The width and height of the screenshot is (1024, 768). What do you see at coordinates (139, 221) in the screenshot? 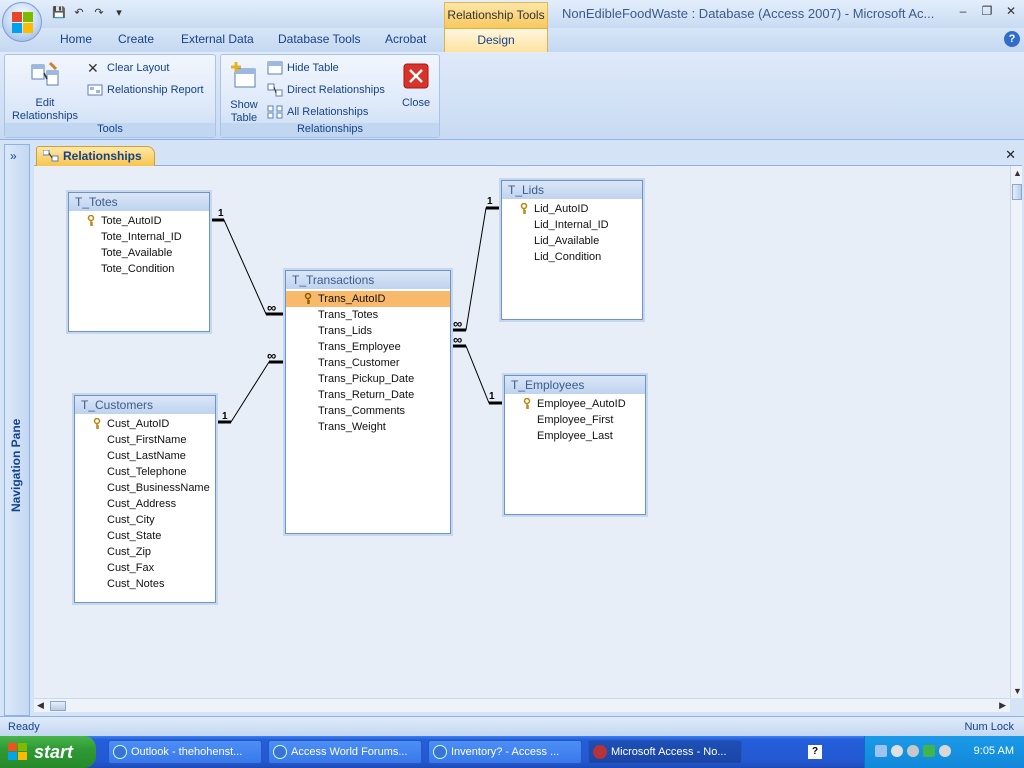
I see `field-row: Tote_AutoID` at bounding box center [139, 221].